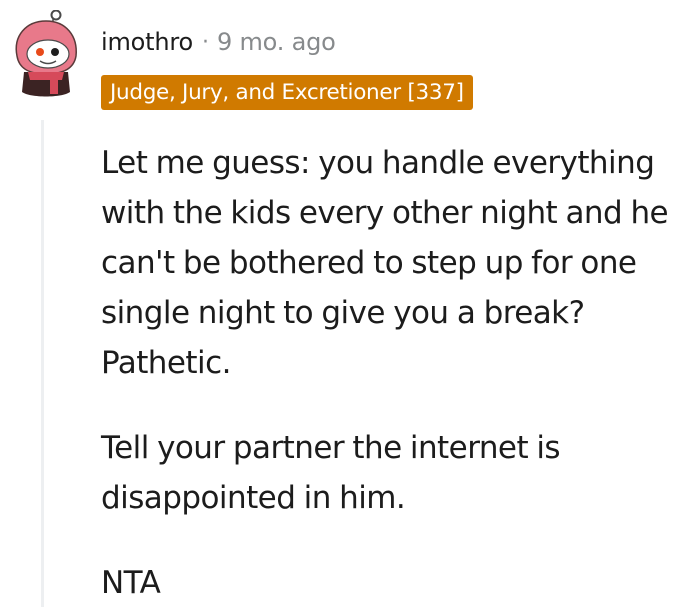 This screenshot has height=607, width=700. What do you see at coordinates (46, 54) in the screenshot?
I see `snoo-avatar-icon` at bounding box center [46, 54].